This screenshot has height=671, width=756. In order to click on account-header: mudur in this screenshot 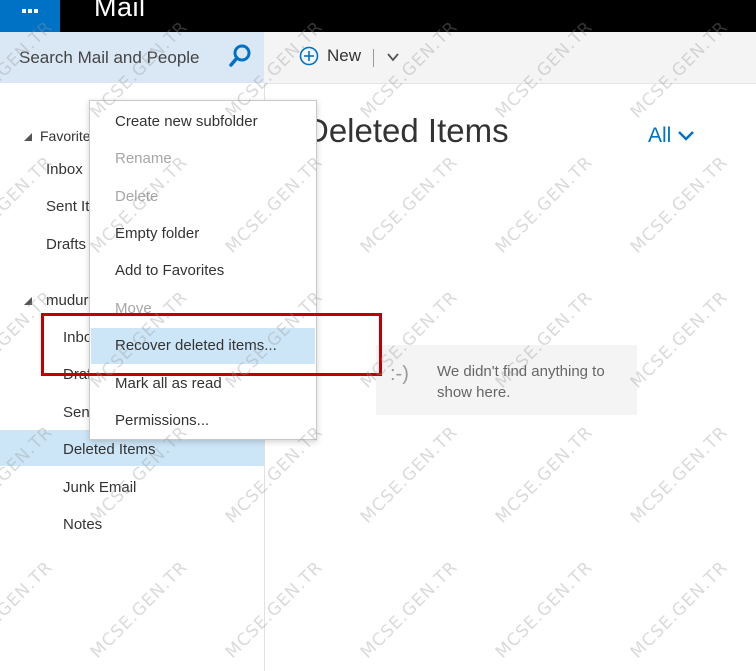, I will do `click(67, 300)`.